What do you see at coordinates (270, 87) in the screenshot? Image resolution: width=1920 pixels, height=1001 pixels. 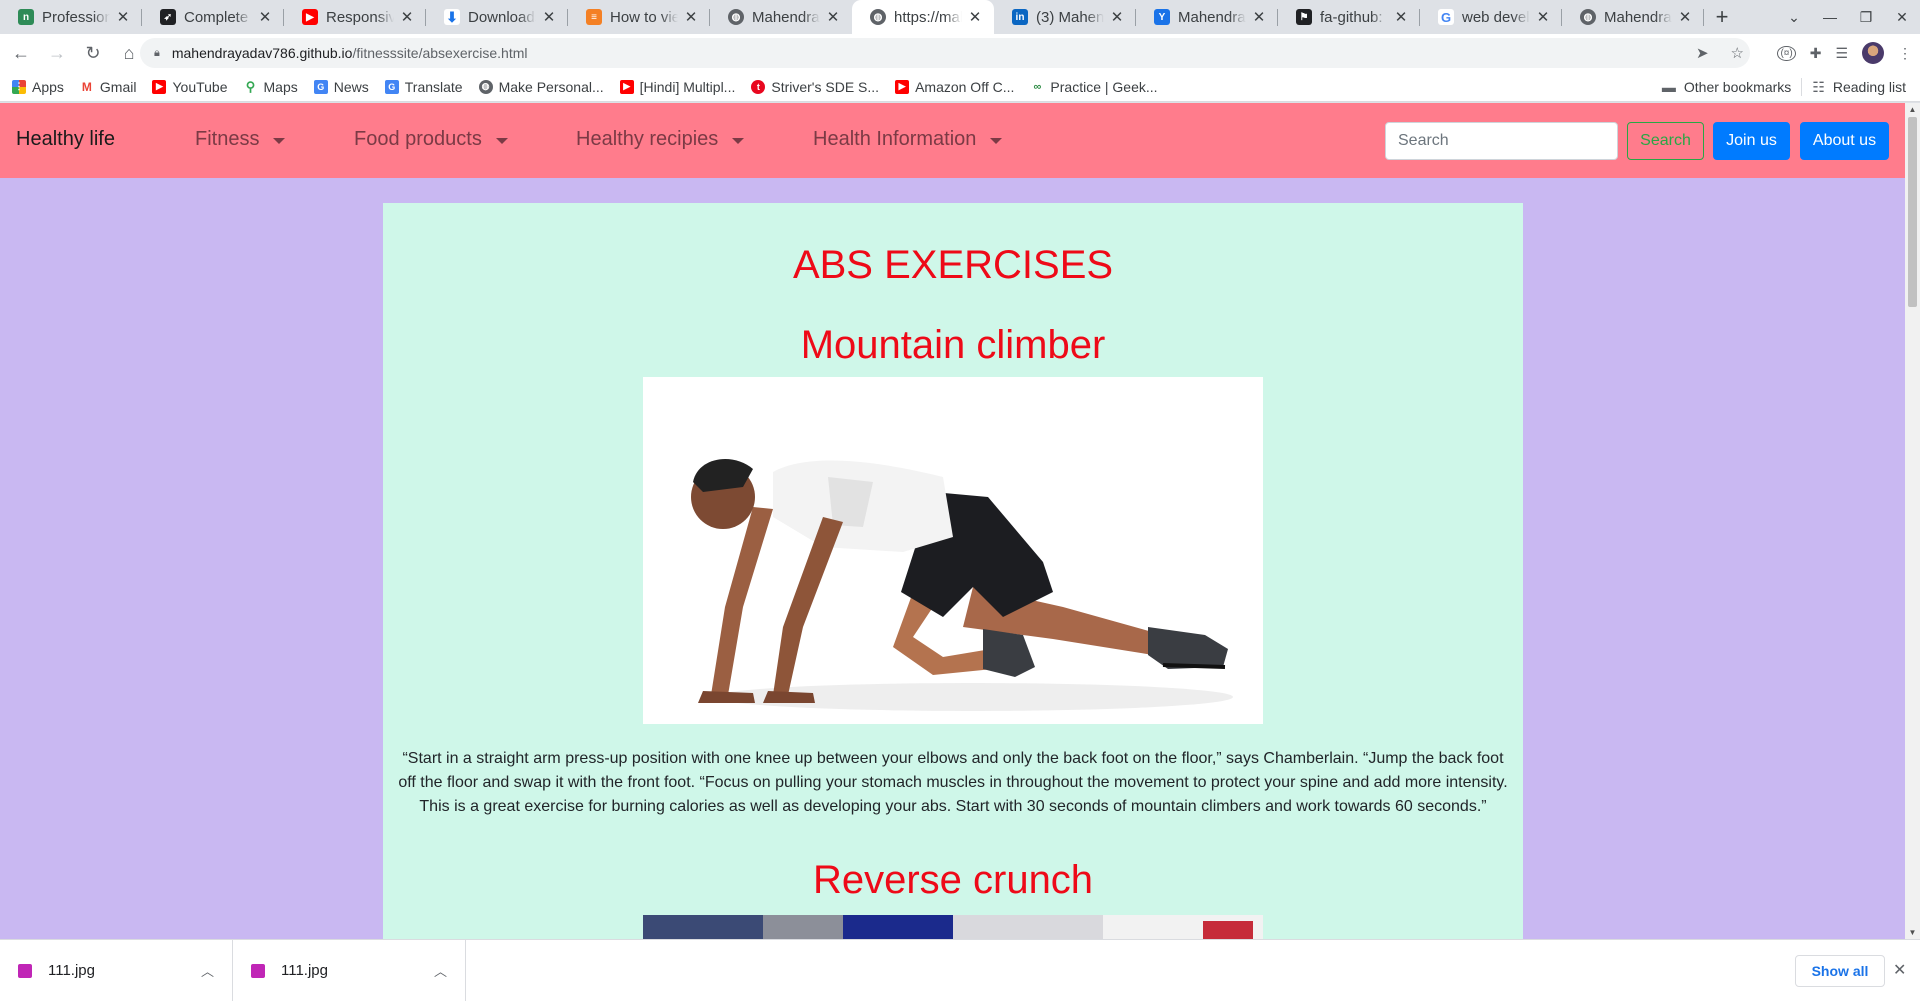 I see `bookmark-maps: ⚲ Maps` at bounding box center [270, 87].